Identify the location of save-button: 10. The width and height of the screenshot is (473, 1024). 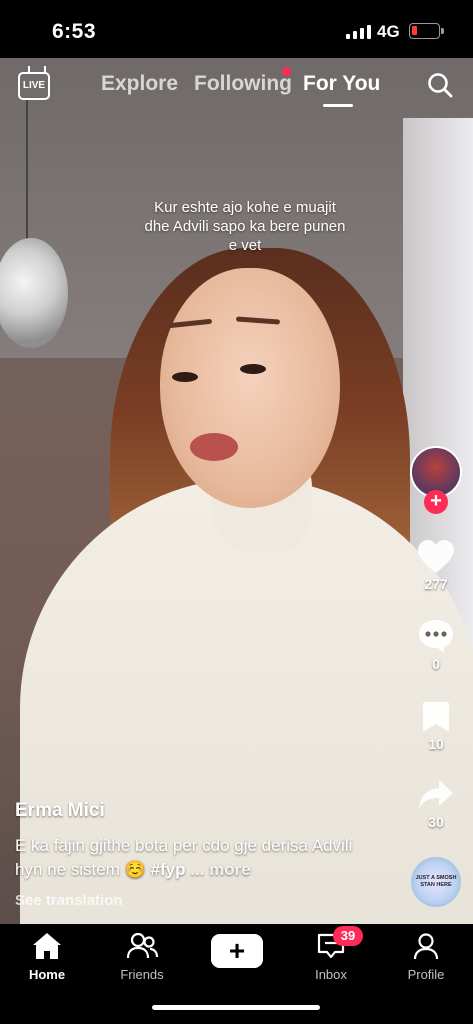
(436, 726).